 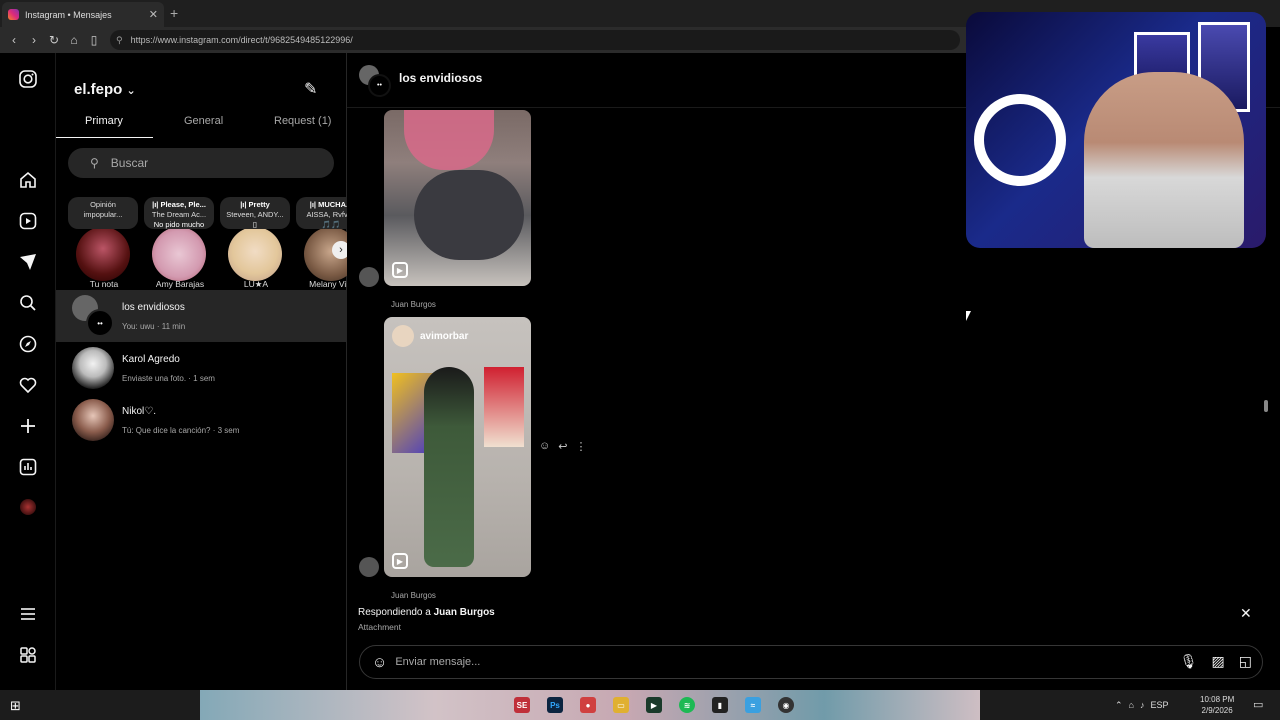 What do you see at coordinates (555, 705) in the screenshot?
I see `photoshop-icon: Ps` at bounding box center [555, 705].